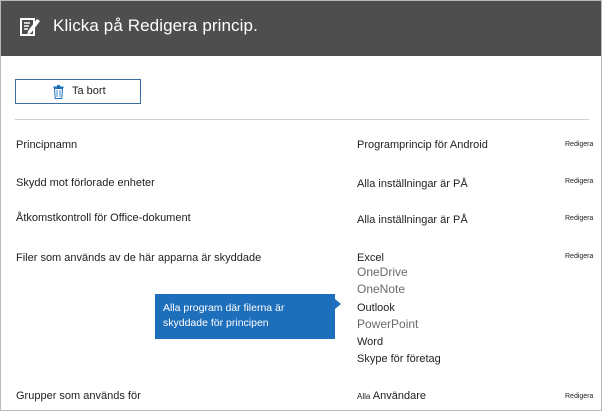 This screenshot has height=411, width=602. Describe the element at coordinates (364, 396) in the screenshot. I see `row-value-groups-prefix: Alla` at that location.